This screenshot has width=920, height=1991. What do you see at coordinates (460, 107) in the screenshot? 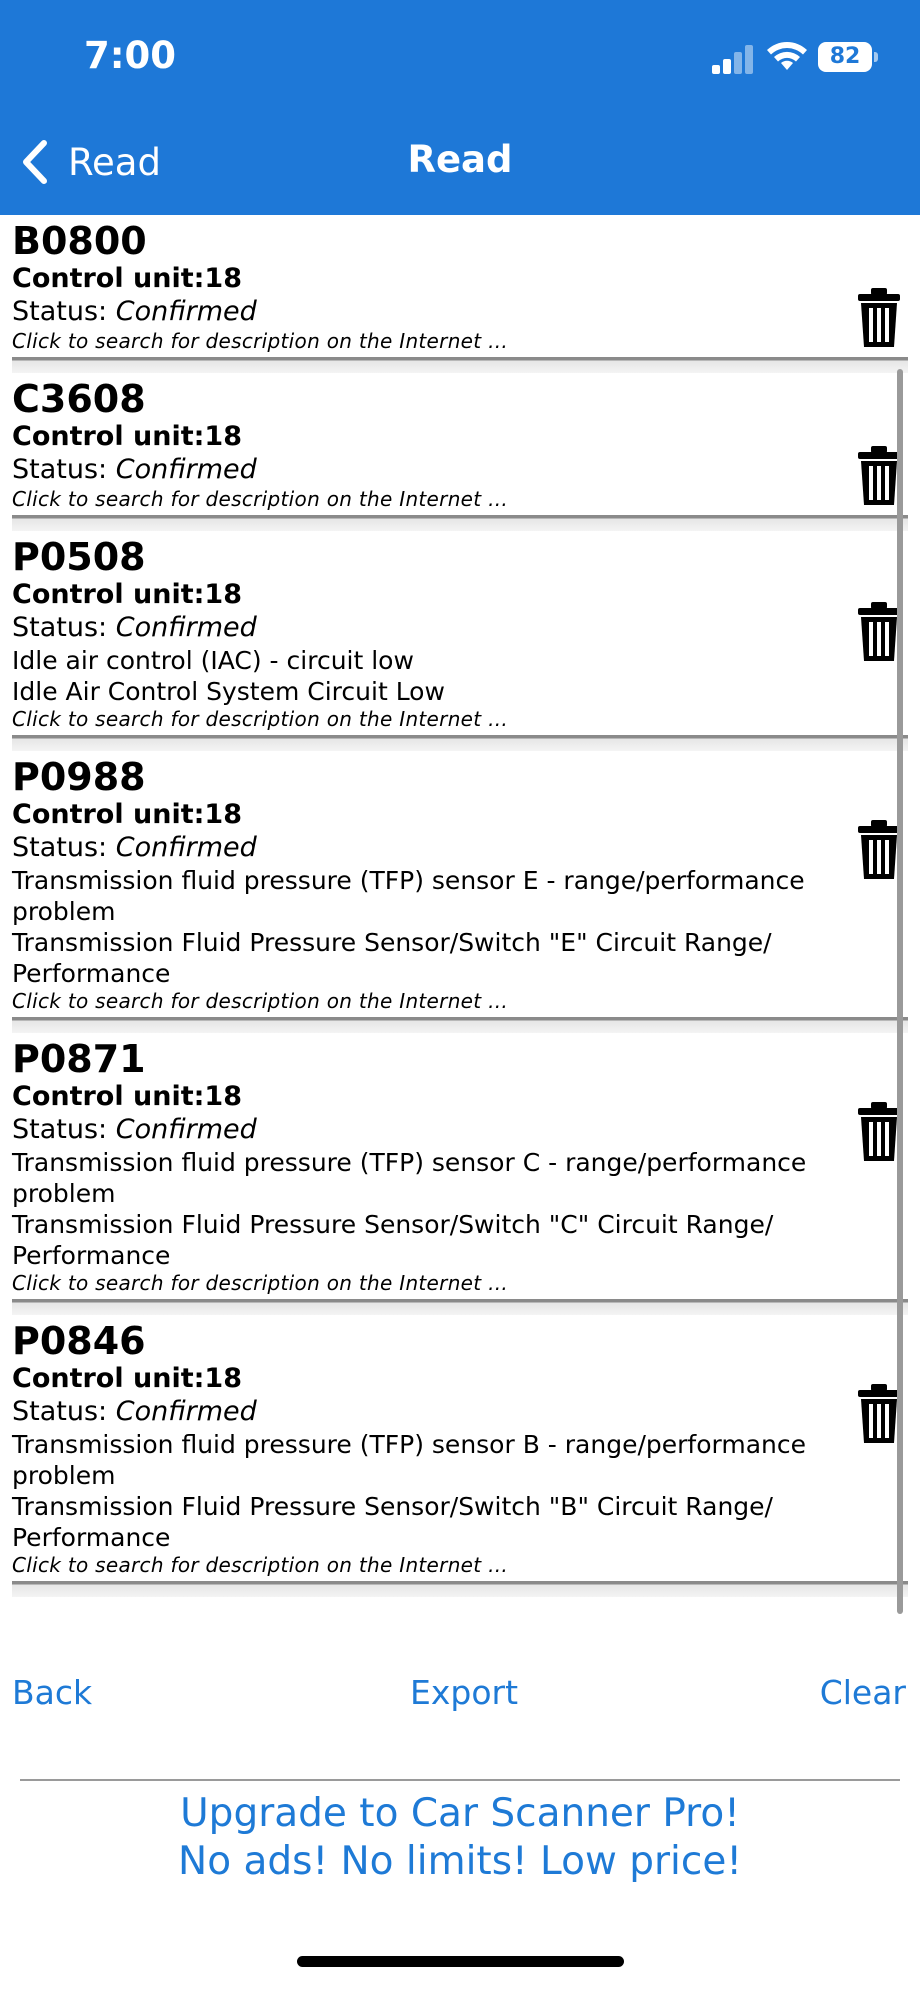
I see `navigation-header: 7:00 82 Read Read` at bounding box center [460, 107].